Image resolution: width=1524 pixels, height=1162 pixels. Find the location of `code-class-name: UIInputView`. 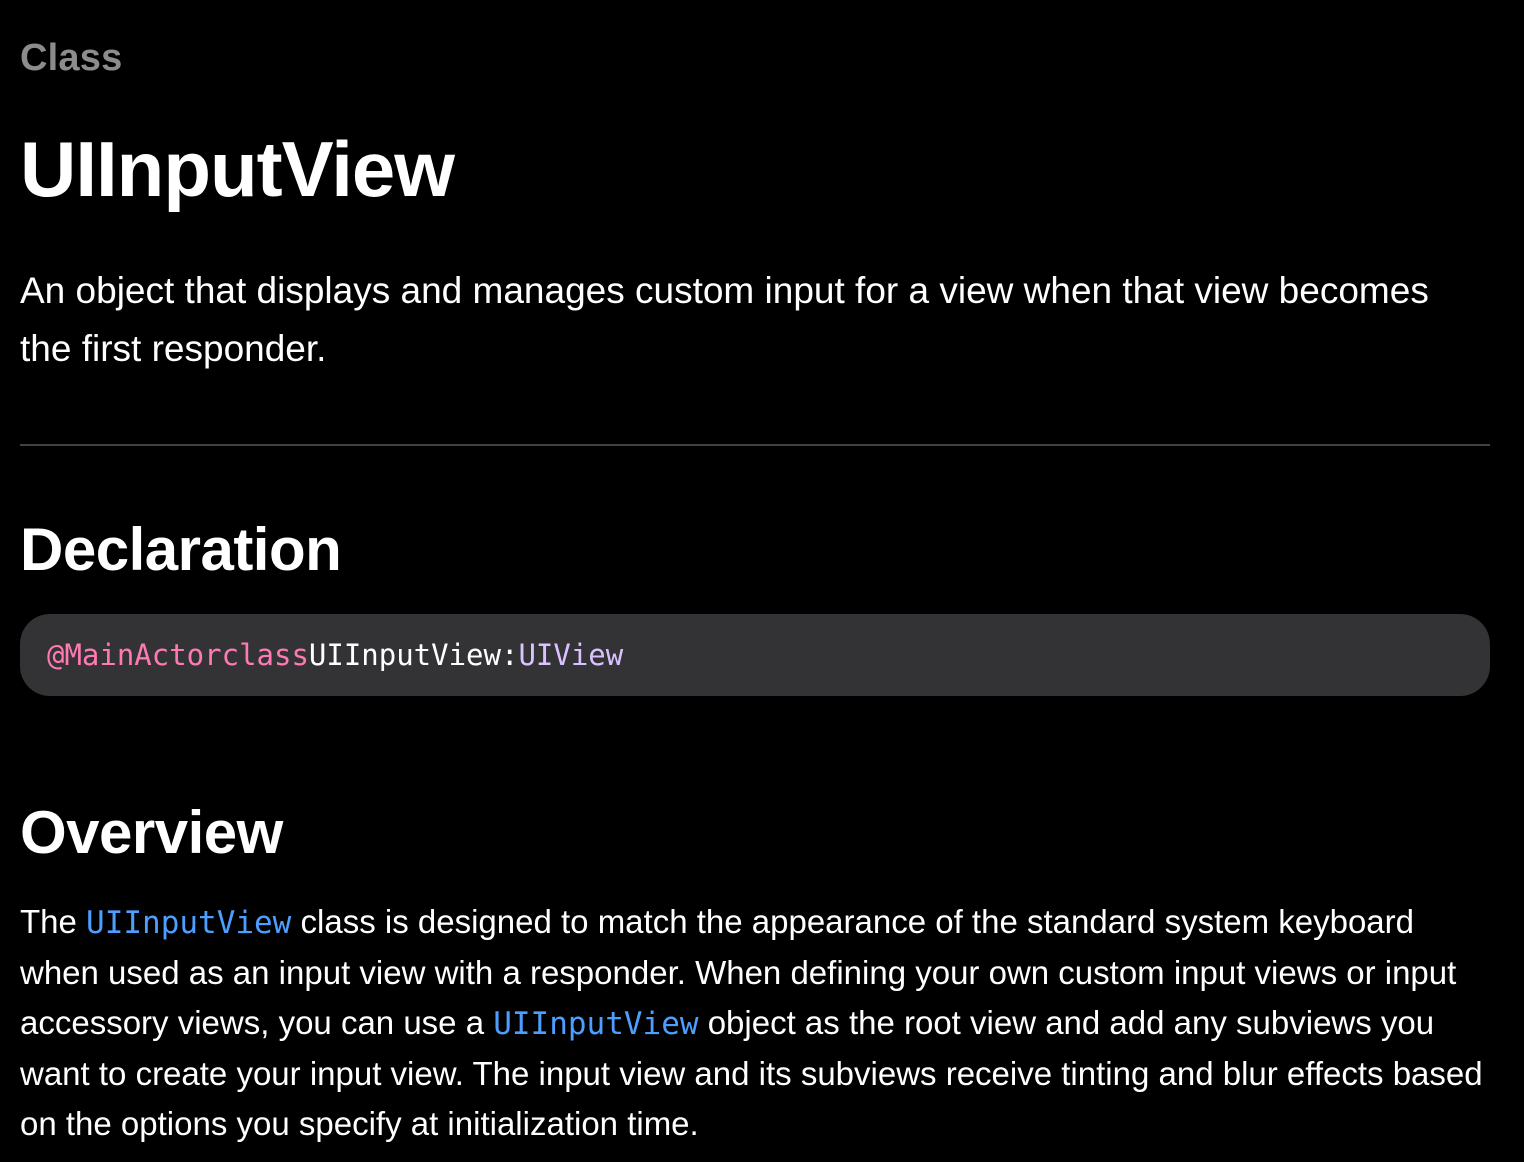

code-class-name: UIInputView is located at coordinates (404, 655).